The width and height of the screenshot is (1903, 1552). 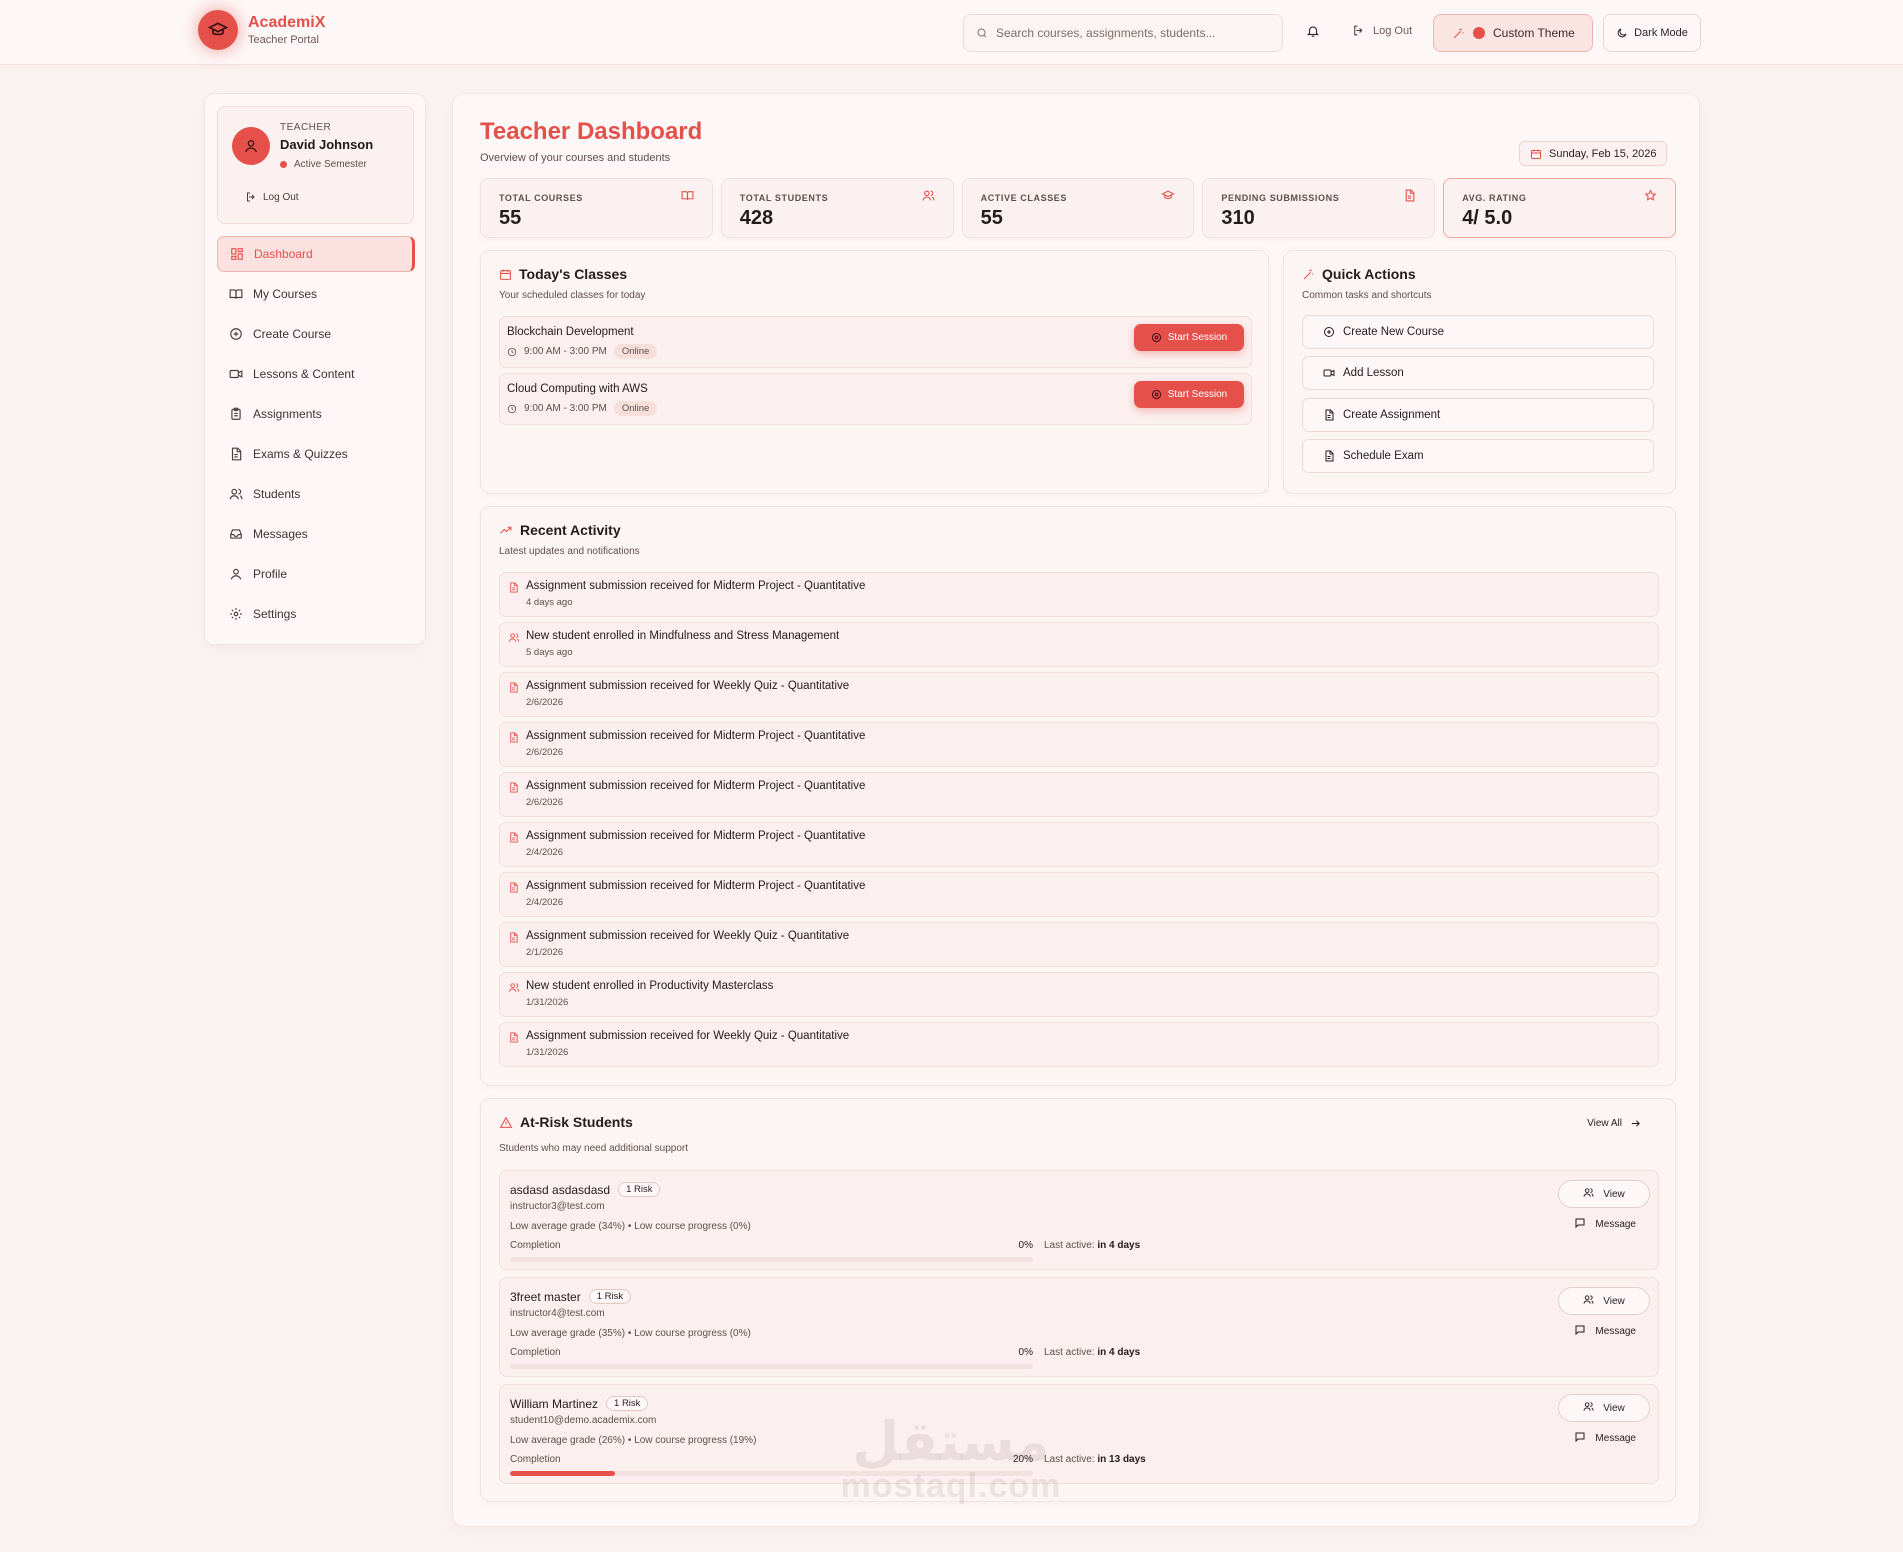 What do you see at coordinates (541, 198) in the screenshot?
I see `stat-label: TOTAL COURSES` at bounding box center [541, 198].